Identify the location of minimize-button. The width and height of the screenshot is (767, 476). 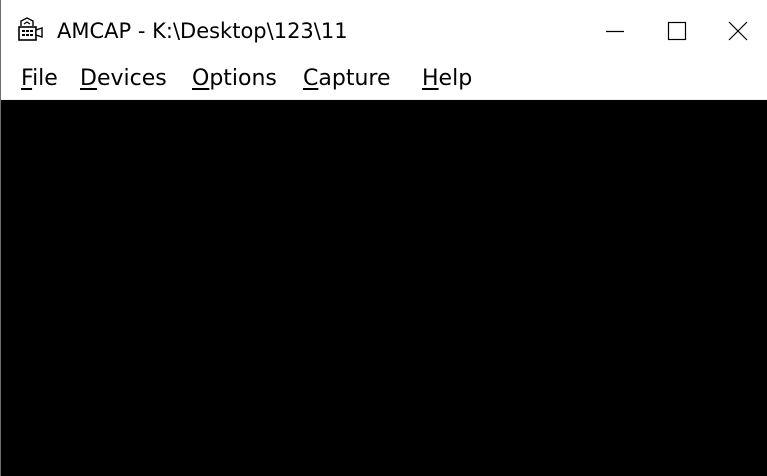
(615, 31).